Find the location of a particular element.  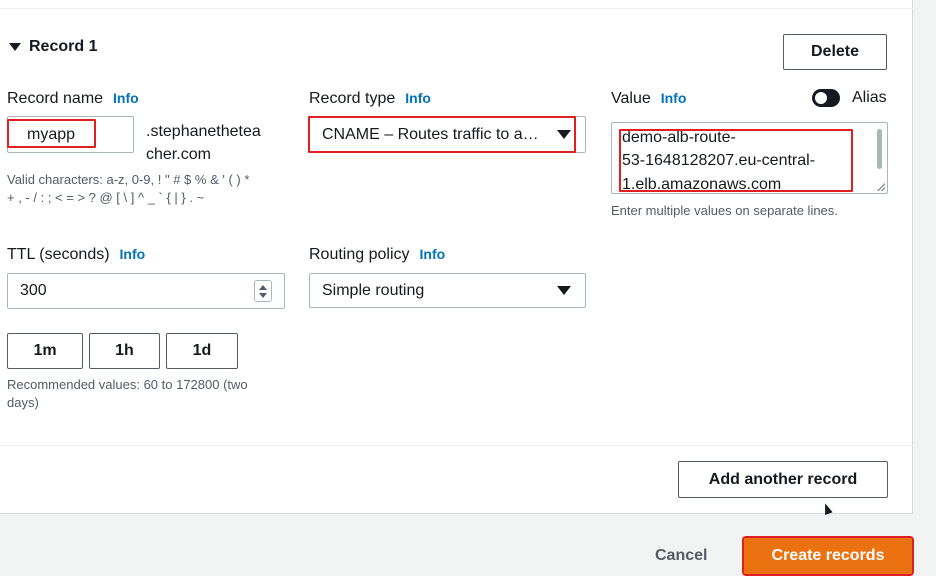

value-label-row: Value Info is located at coordinates (648, 99).